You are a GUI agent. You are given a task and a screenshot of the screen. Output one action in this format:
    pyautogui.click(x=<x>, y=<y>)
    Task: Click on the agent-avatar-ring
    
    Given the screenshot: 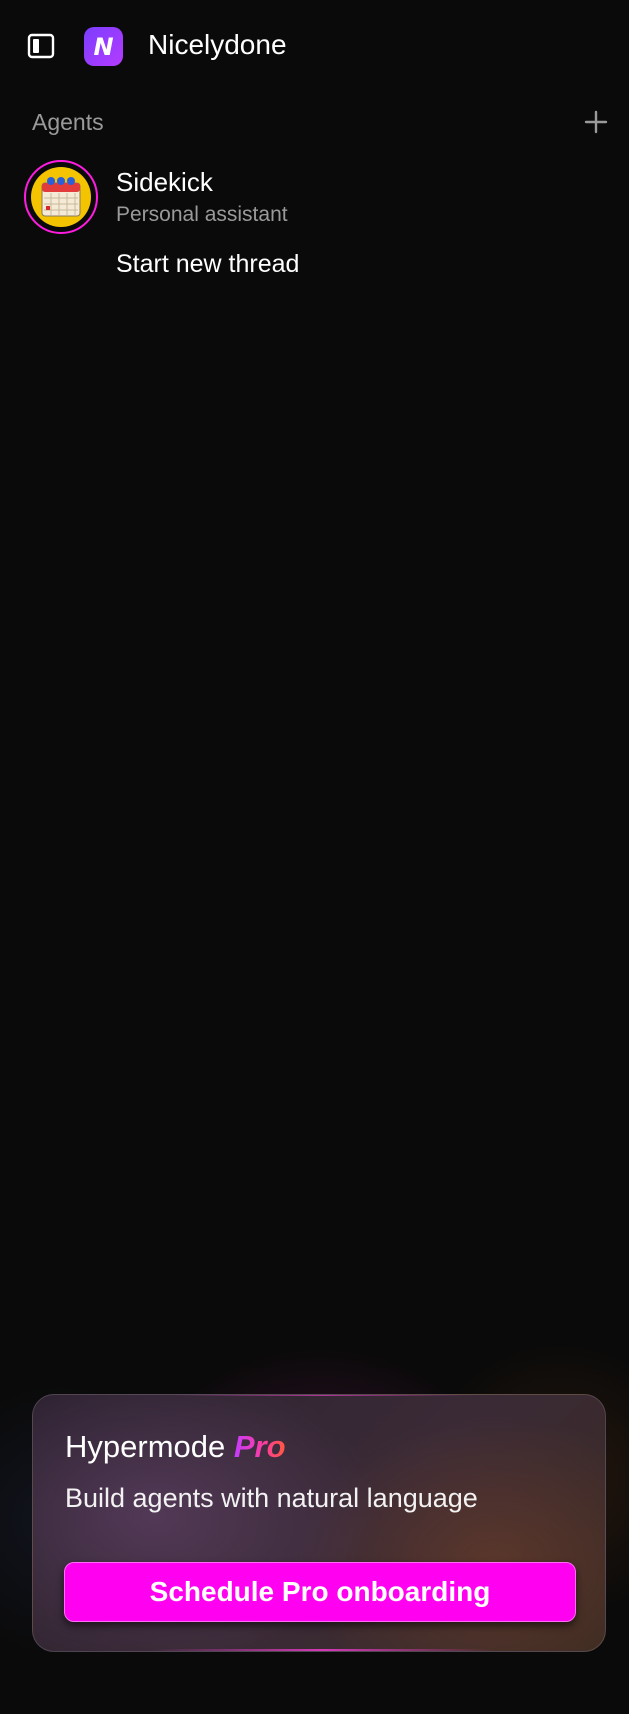 What is the action you would take?
    pyautogui.click(x=61, y=197)
    